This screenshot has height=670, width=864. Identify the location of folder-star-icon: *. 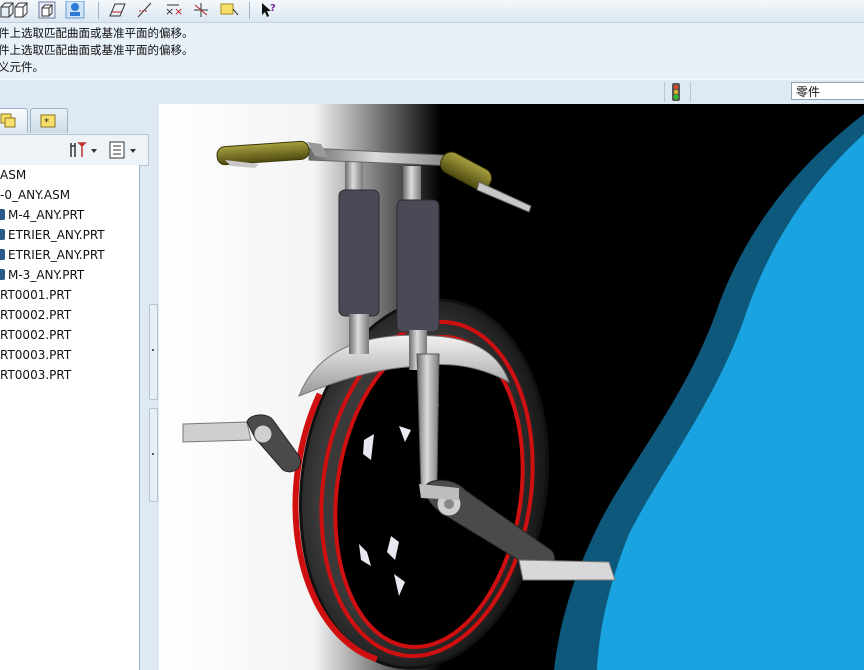
(48, 121).